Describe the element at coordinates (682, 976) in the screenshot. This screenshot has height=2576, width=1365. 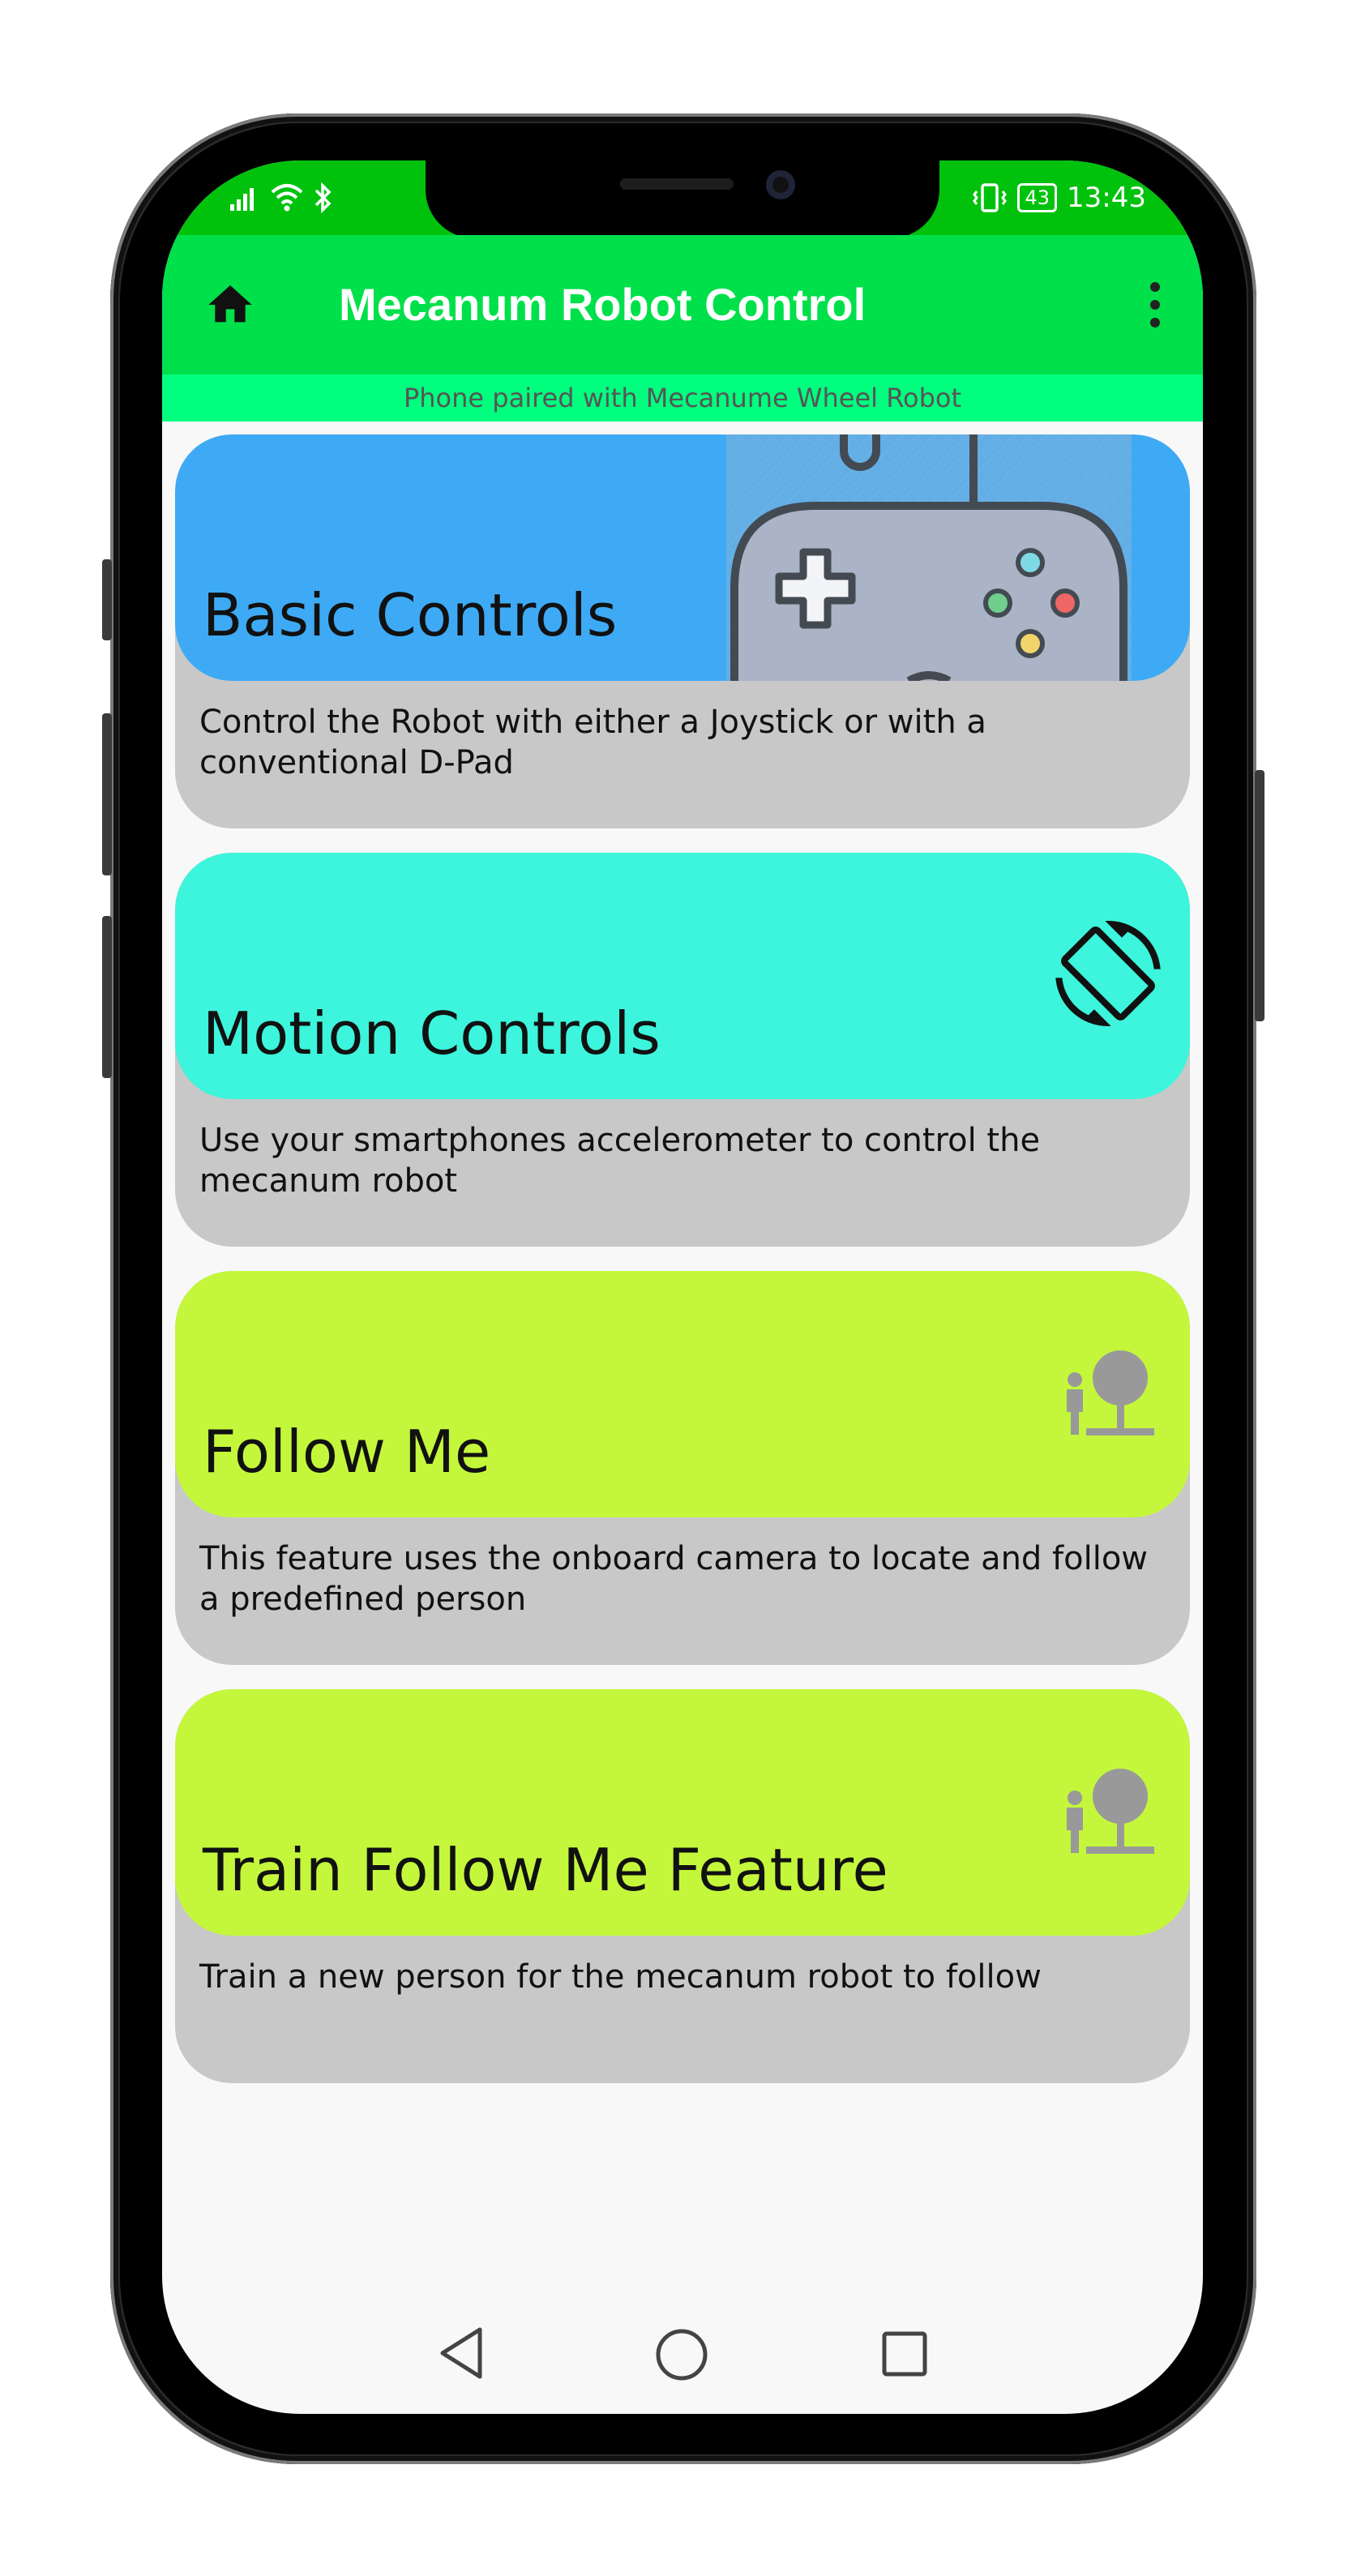
I see `card-header: Motion Controls` at that location.